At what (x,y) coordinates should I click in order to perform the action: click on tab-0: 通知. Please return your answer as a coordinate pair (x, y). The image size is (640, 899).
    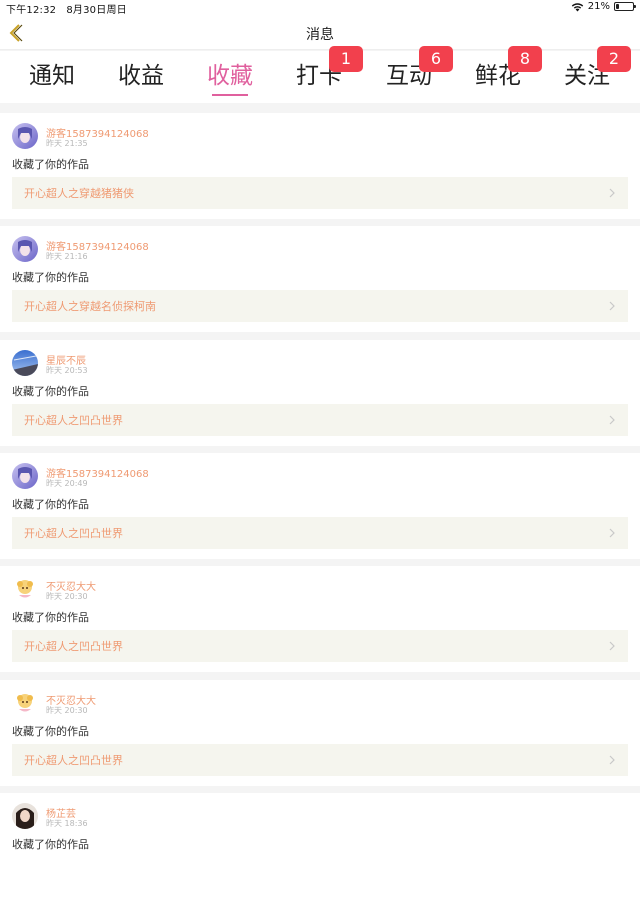
    Looking at the image, I should click on (52, 73).